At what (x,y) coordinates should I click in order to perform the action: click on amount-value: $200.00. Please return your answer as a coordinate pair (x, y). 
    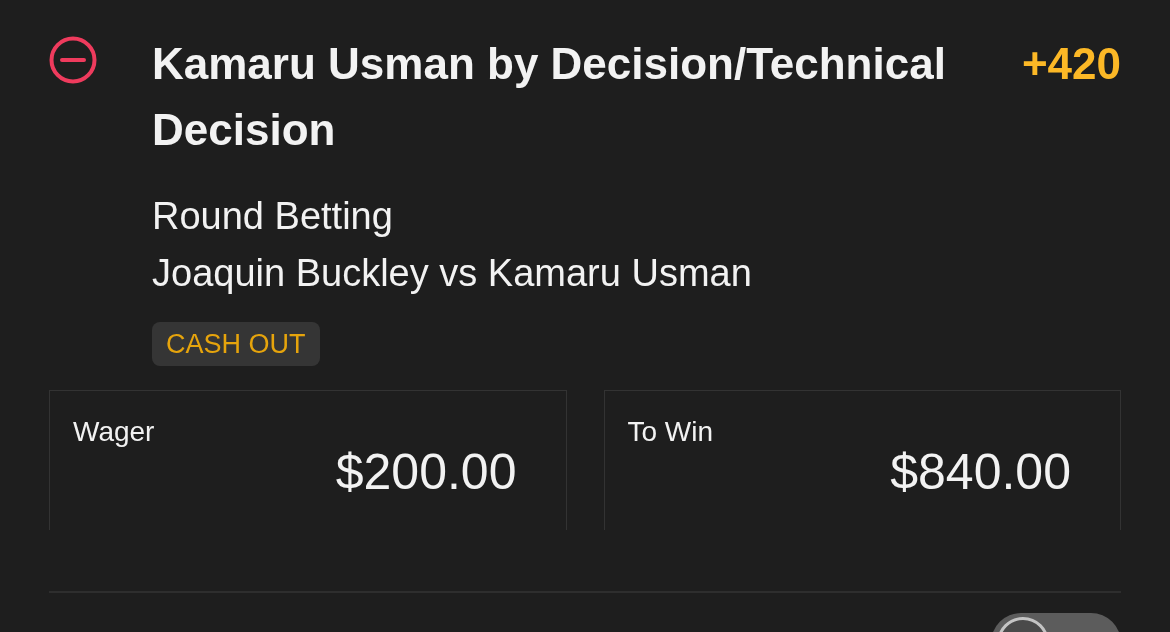
    Looking at the image, I should click on (426, 472).